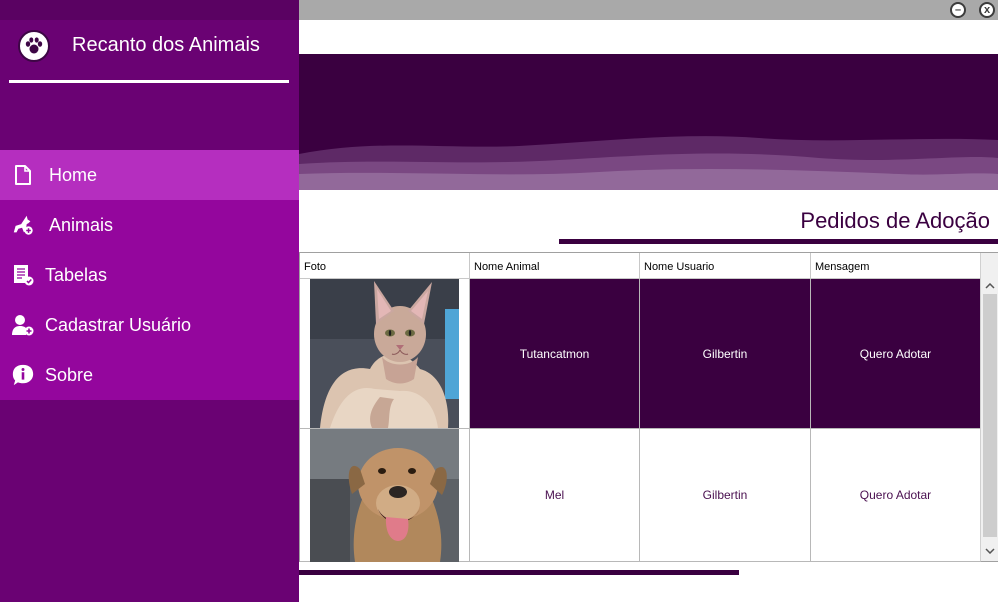 The height and width of the screenshot is (602, 998). I want to click on sidebar-item-label: Cadastrar Usuário, so click(118, 324).